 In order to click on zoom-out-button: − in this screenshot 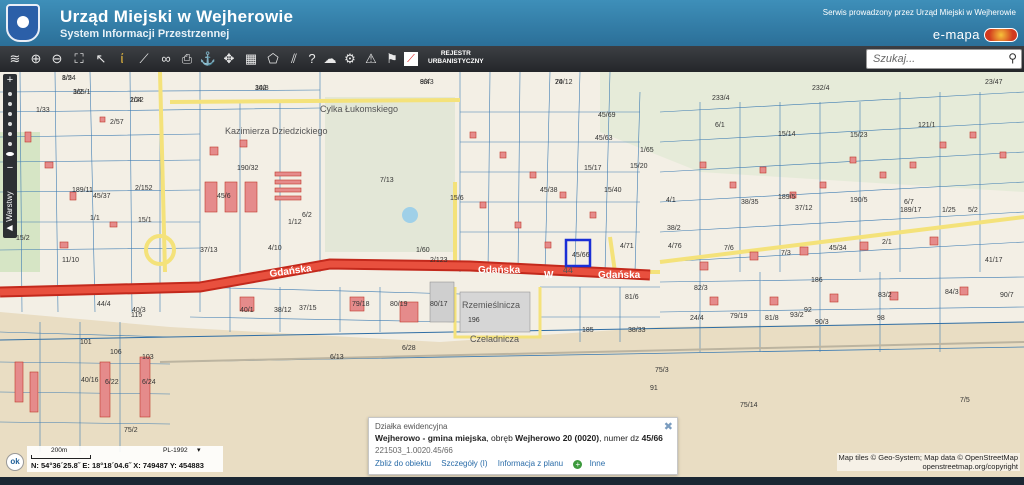, I will do `click(10, 168)`.